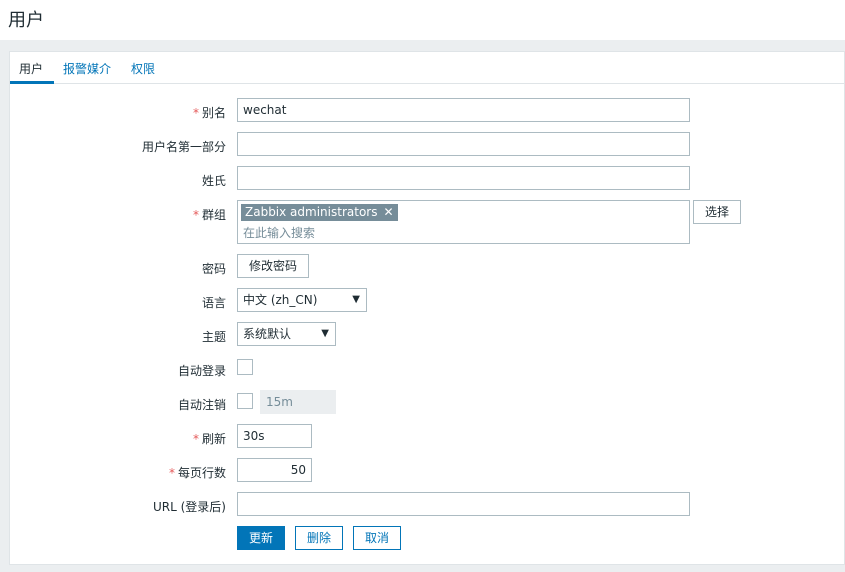 This screenshot has height=572, width=845. I want to click on autologin-label: 自动登录, so click(201, 371).